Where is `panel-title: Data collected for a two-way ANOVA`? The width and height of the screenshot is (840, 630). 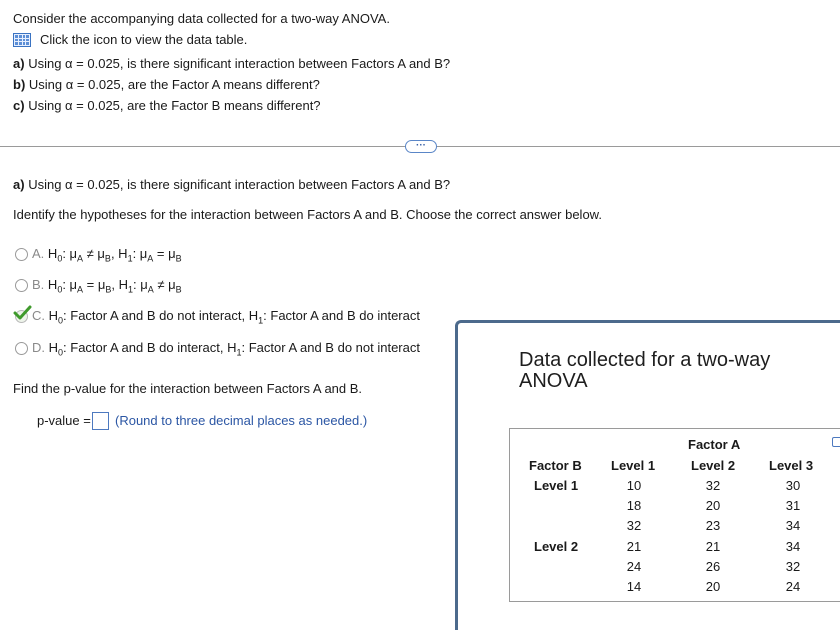
panel-title: Data collected for a two-way ANOVA is located at coordinates (645, 370).